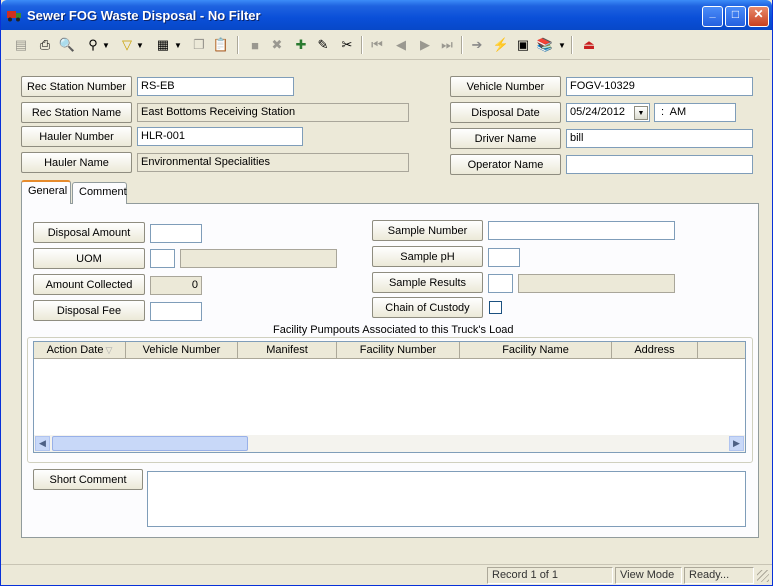 The image size is (773, 586). I want to click on column-header-address: Address, so click(655, 350).